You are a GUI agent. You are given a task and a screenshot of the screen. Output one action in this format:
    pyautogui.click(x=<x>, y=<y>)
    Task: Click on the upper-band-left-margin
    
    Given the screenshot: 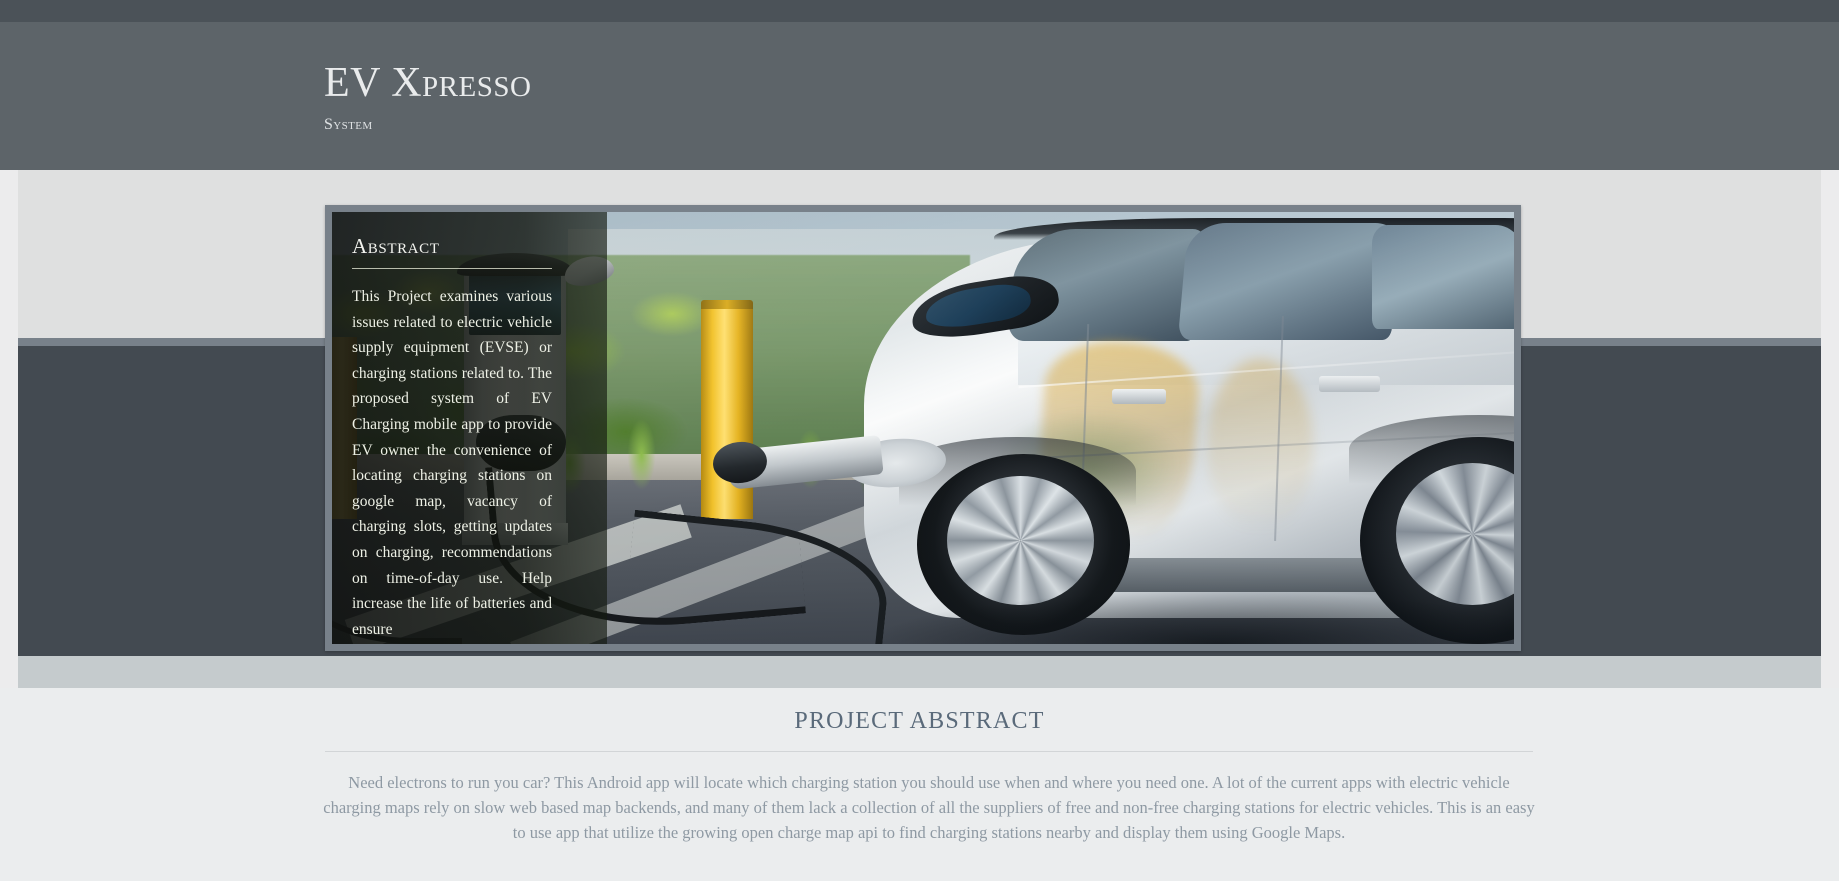 What is the action you would take?
    pyautogui.click(x=9, y=254)
    